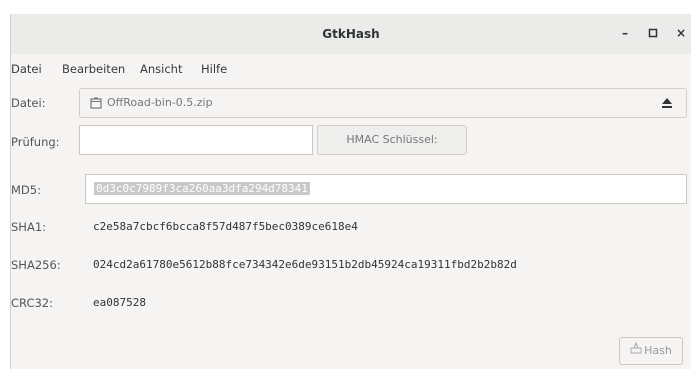 The image size is (691, 369). Describe the element at coordinates (29, 227) in the screenshot. I see `sha1-label: SHA1:` at that location.